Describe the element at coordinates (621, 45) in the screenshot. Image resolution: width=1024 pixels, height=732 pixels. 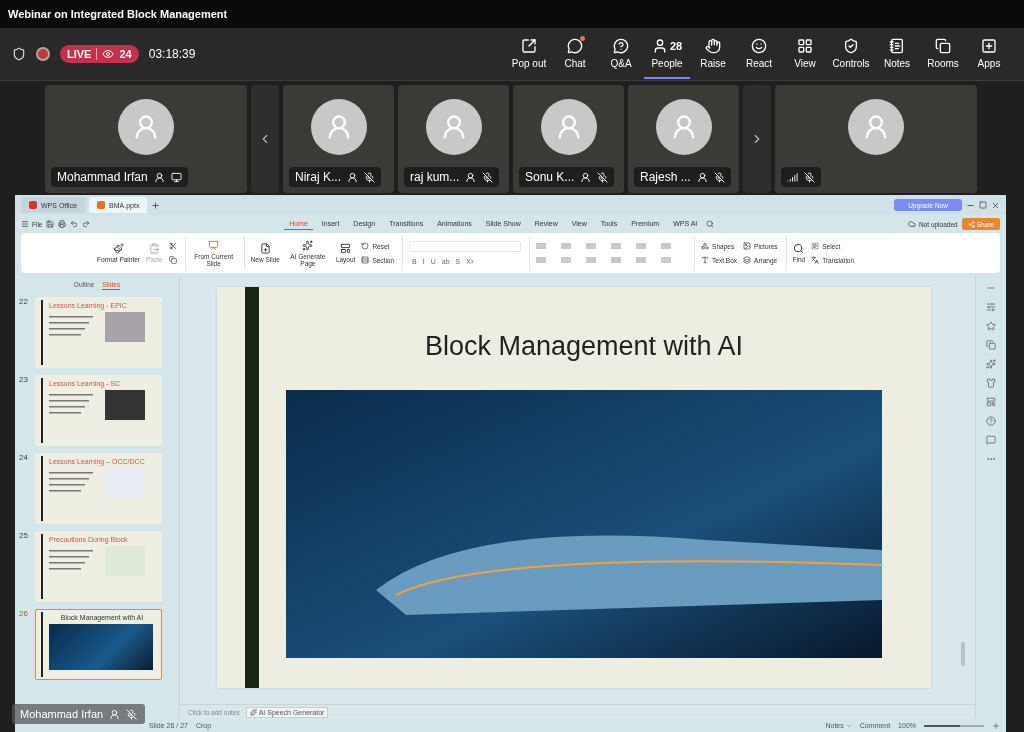
I see `question-bubble-icon` at that location.